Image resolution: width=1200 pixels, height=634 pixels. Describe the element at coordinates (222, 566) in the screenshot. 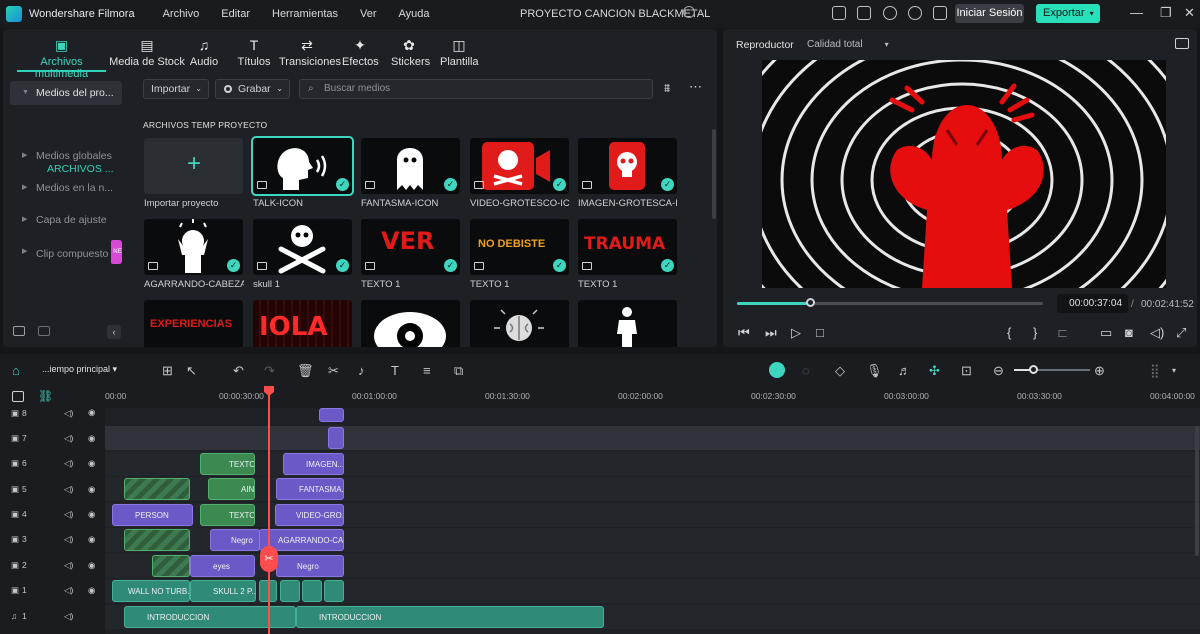

I see `clip-eyes: eyes` at that location.